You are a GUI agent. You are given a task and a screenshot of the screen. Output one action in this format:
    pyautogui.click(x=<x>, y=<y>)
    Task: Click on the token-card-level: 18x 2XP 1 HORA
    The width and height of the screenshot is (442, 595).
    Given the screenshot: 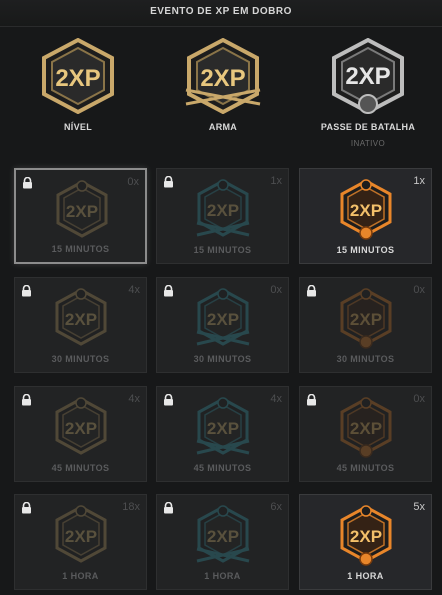 What is the action you would take?
    pyautogui.click(x=80, y=542)
    